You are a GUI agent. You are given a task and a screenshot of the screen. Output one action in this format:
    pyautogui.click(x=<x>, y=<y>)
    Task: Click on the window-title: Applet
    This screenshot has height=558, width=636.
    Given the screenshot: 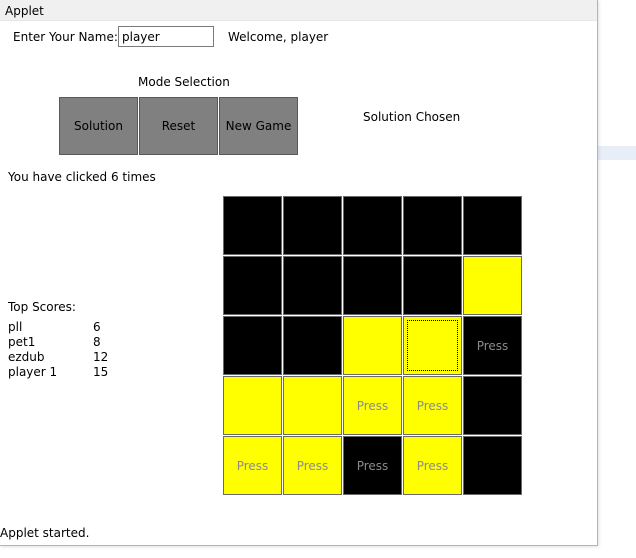 What is the action you would take?
    pyautogui.click(x=24, y=11)
    